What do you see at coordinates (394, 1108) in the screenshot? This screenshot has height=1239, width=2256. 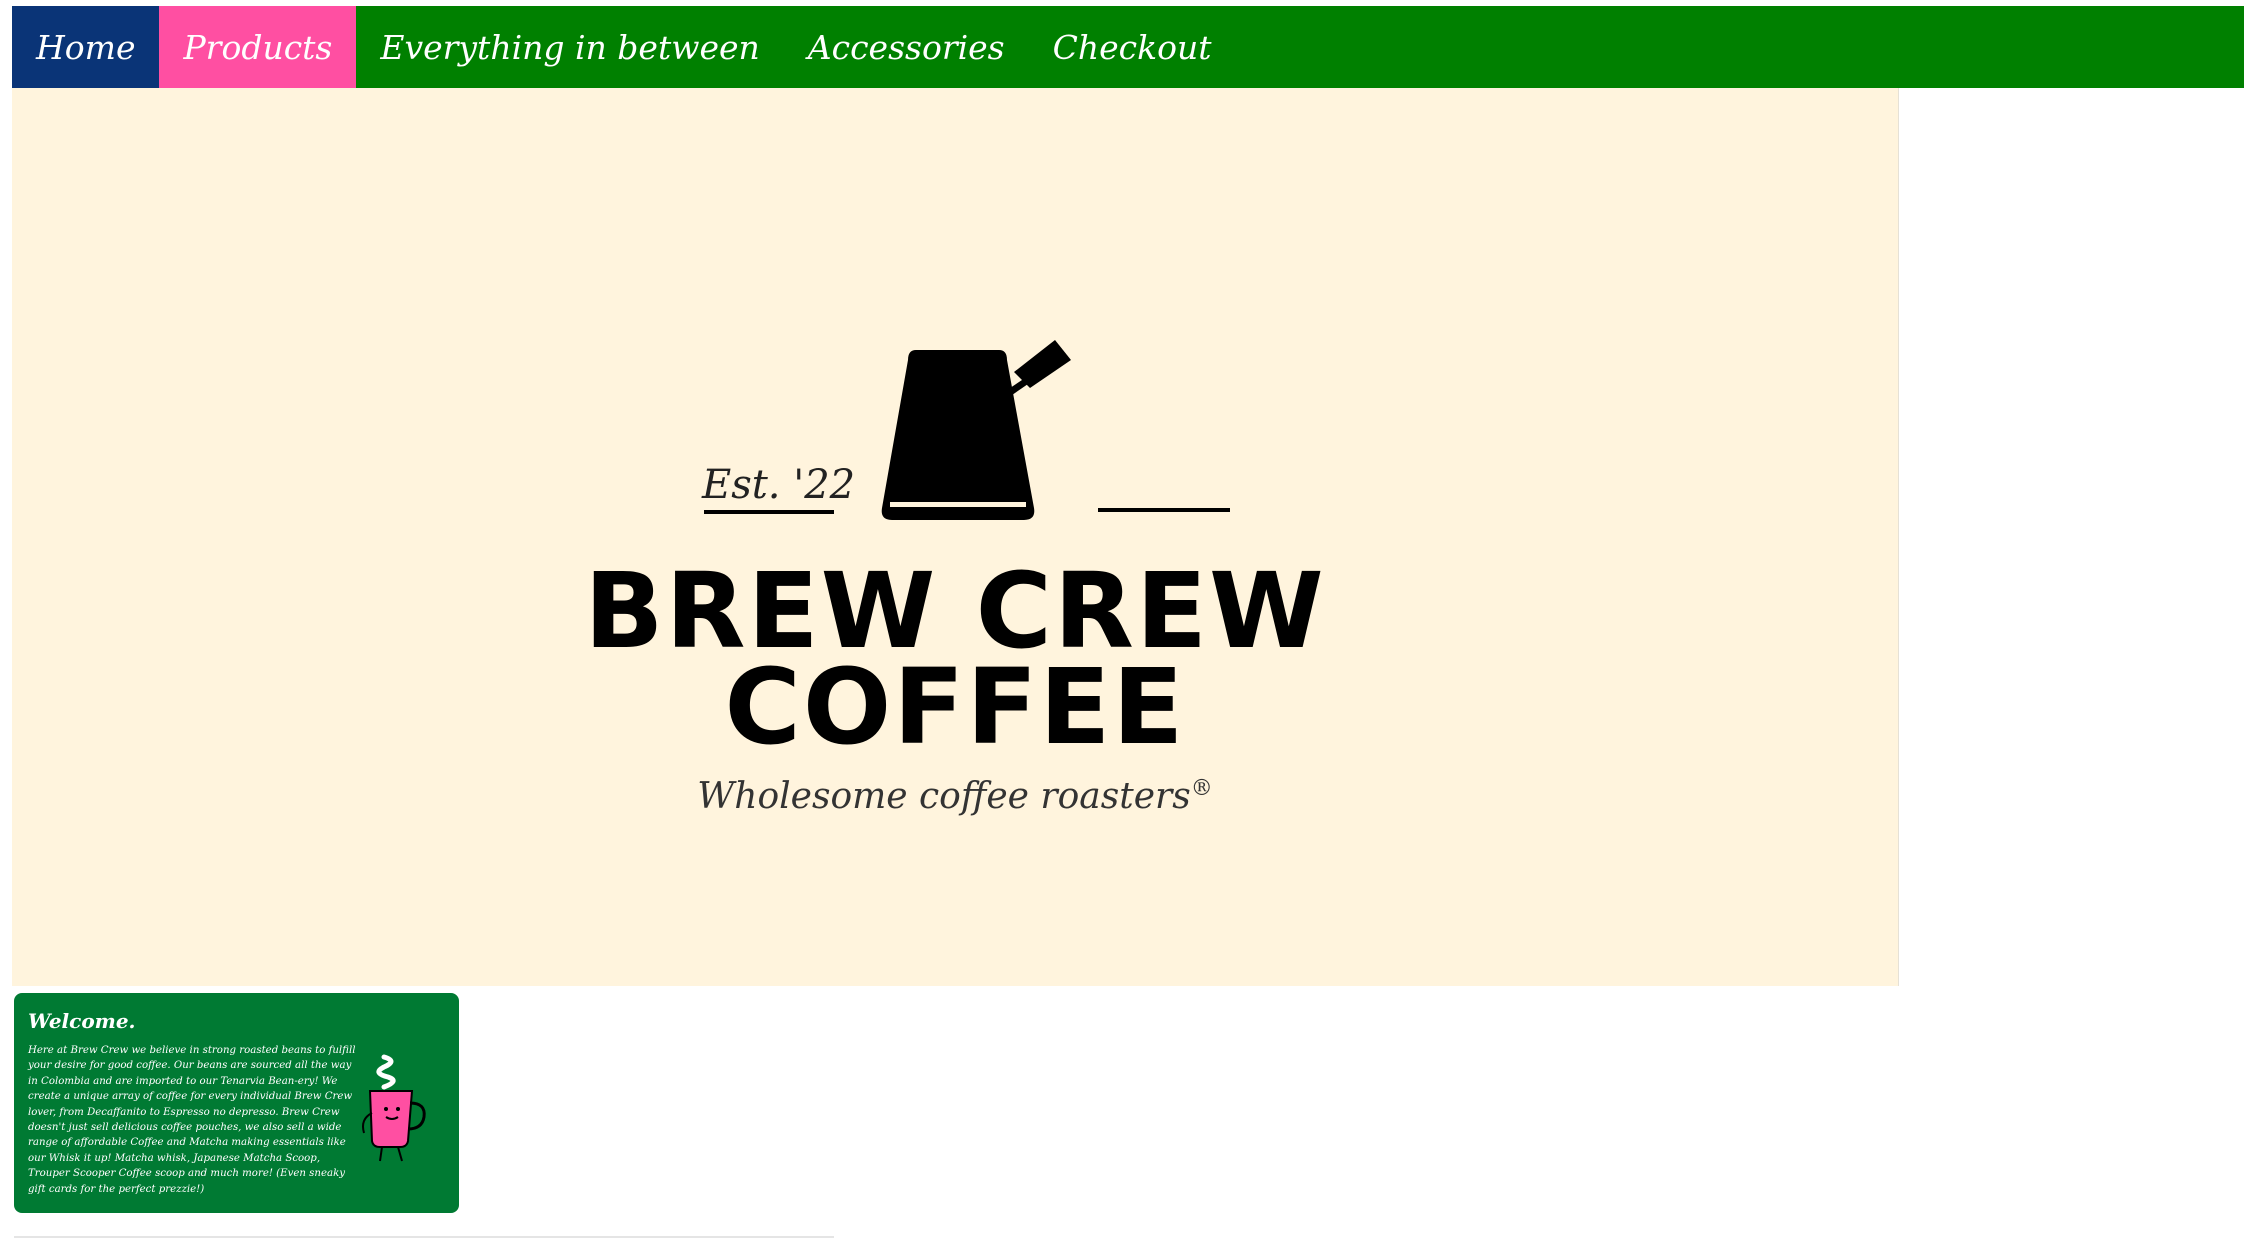 I see `pink-mug-mascot-icon` at bounding box center [394, 1108].